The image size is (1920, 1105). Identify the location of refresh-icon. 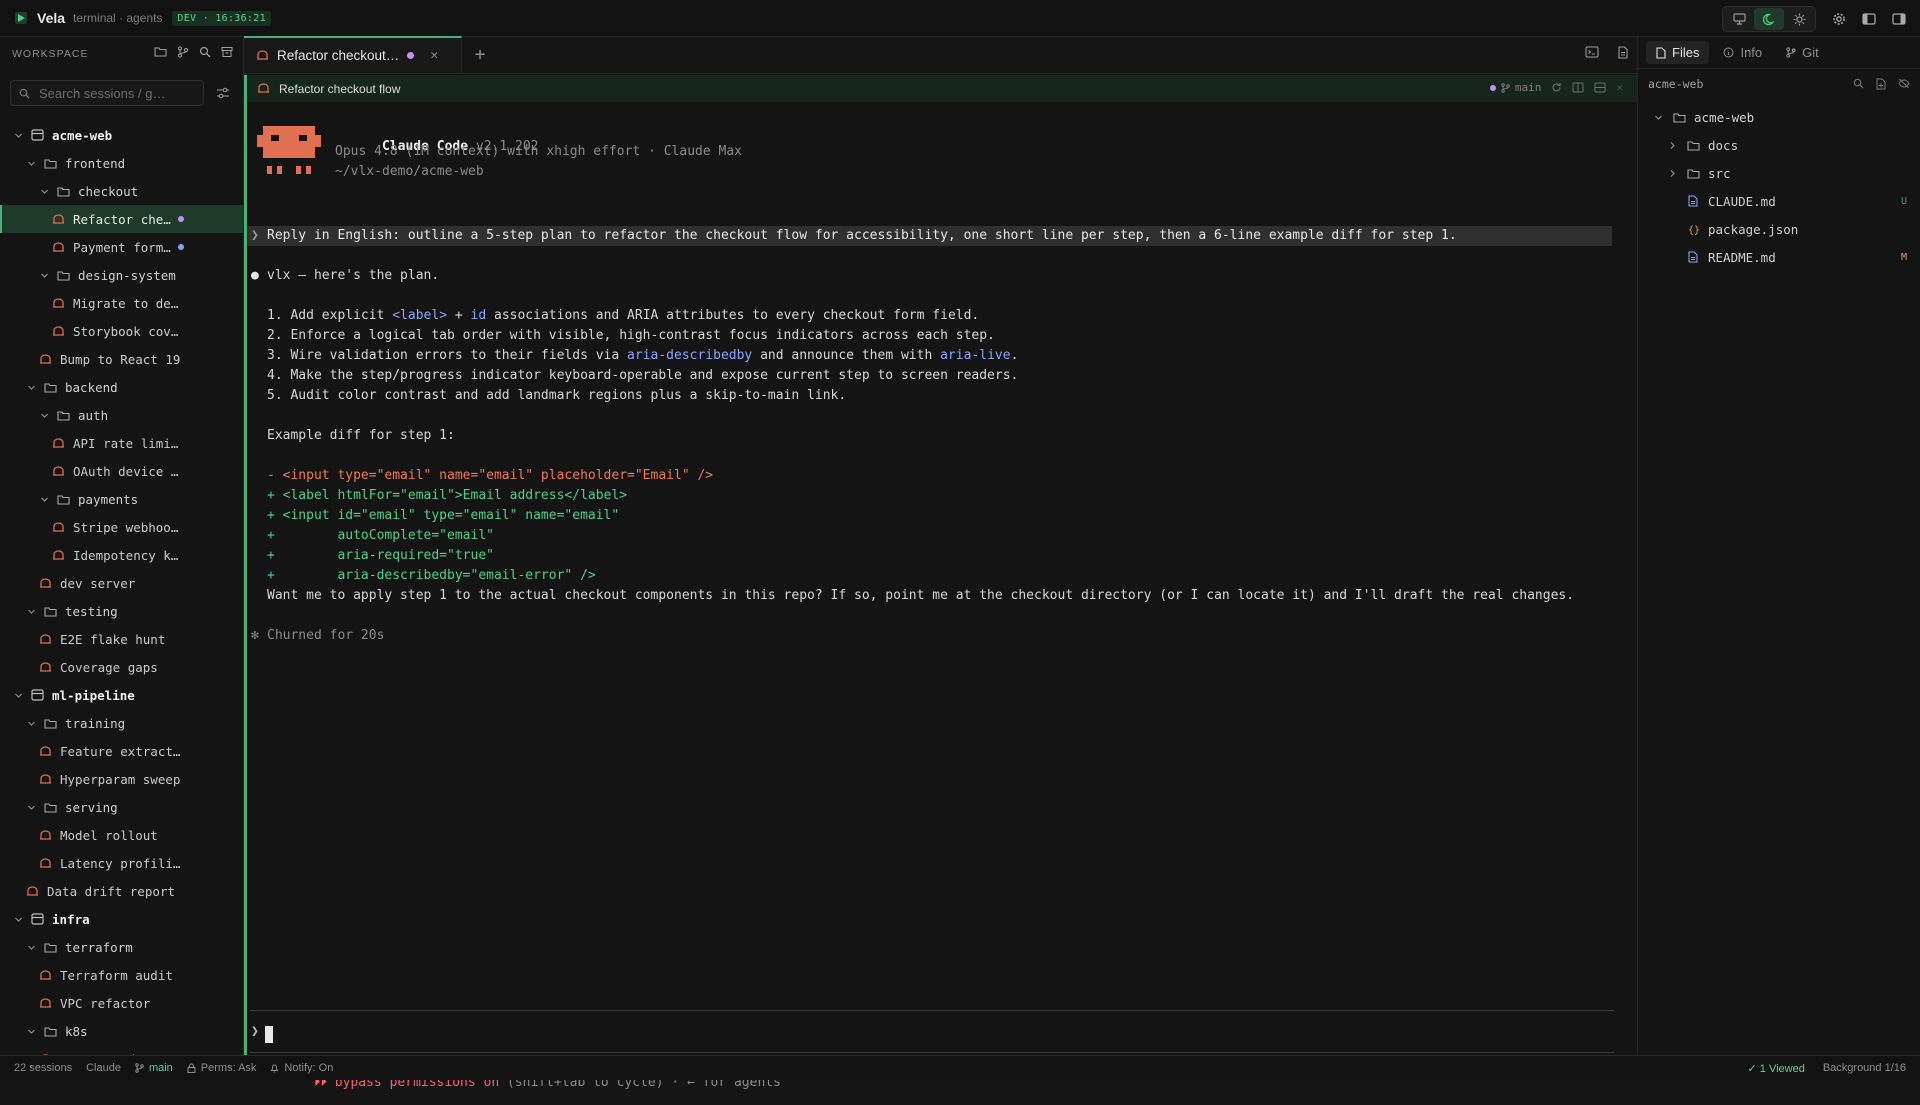
(1556, 87).